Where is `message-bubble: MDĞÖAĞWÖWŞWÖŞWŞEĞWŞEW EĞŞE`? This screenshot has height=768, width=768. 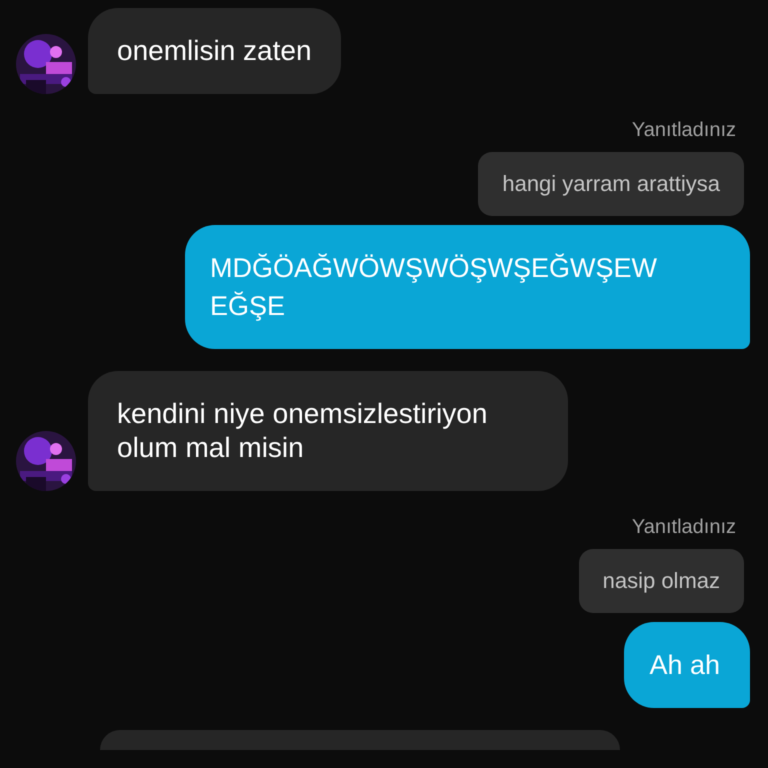
message-bubble: MDĞÖAĞWÖWŞWÖŞWŞEĞWŞEW EĞŞE is located at coordinates (467, 287).